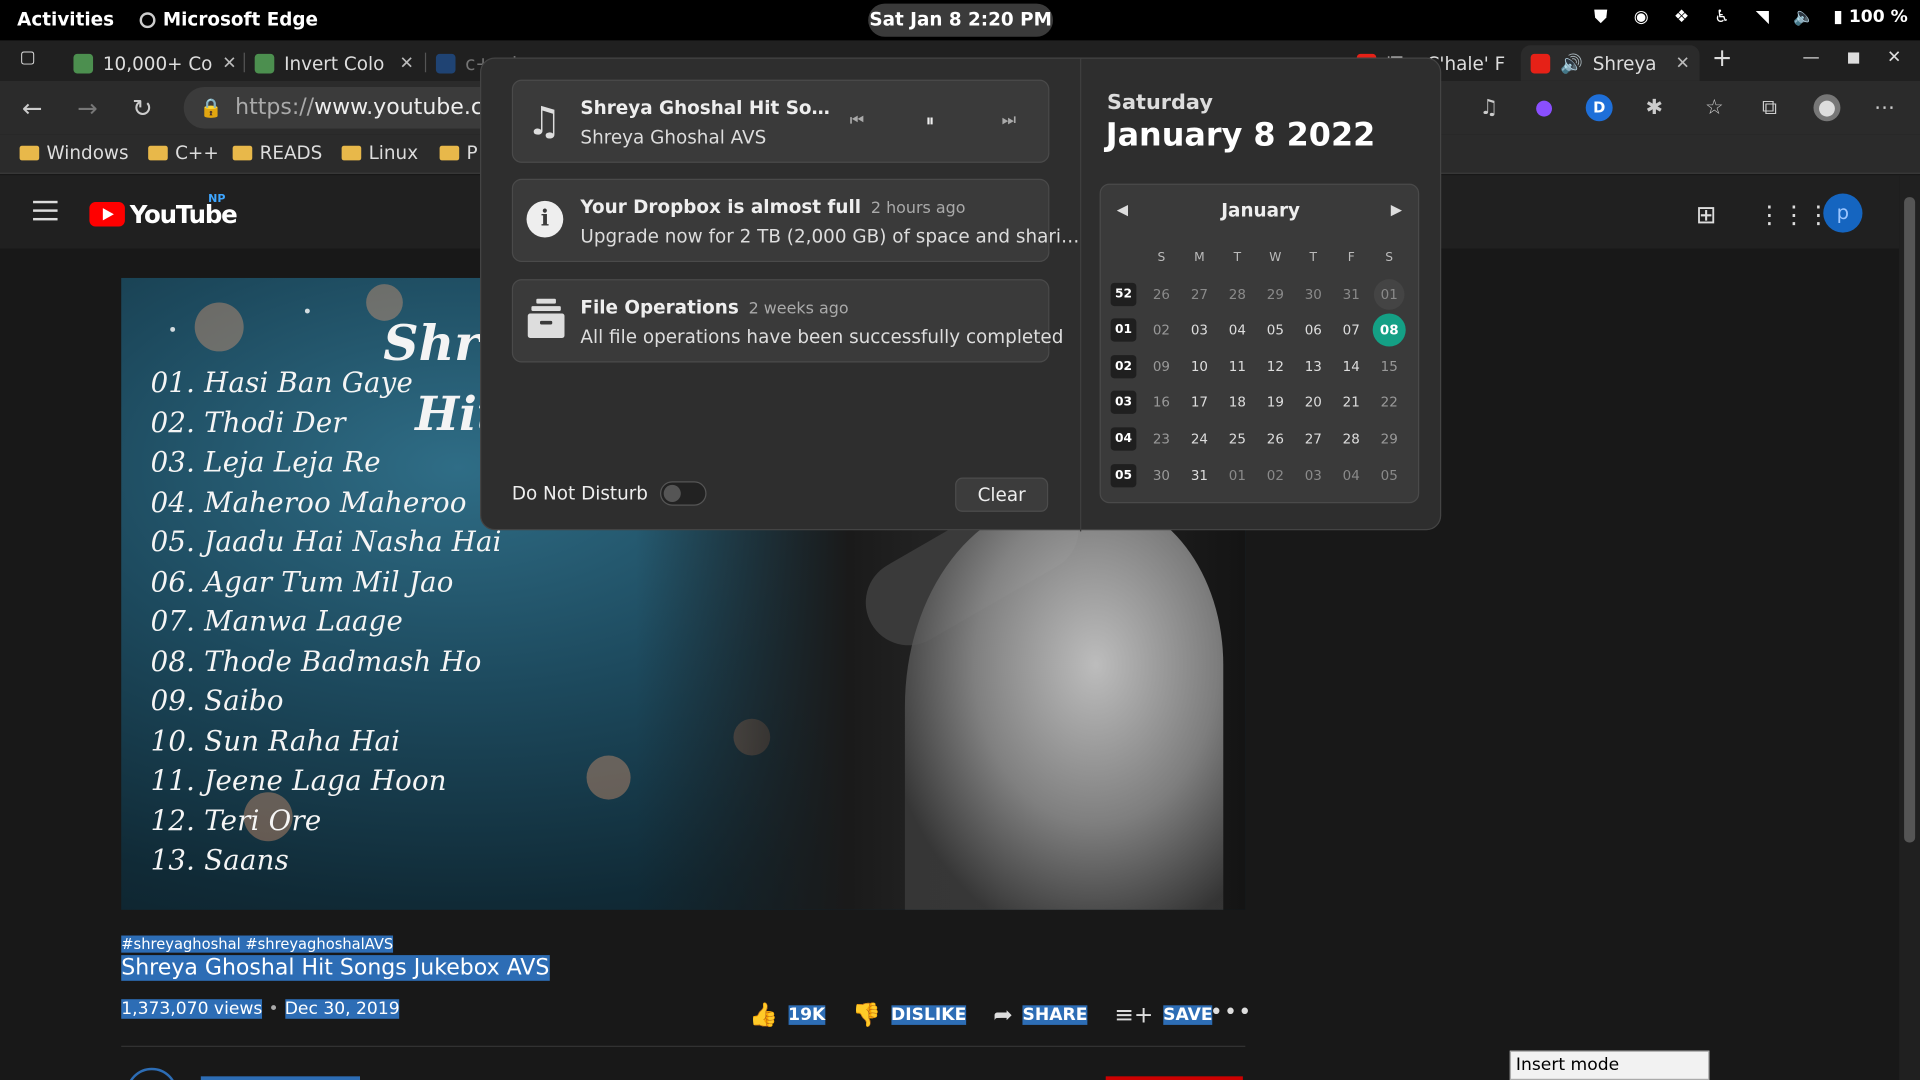  Describe the element at coordinates (277, 153) in the screenshot. I see `bookmark-folder: READS` at that location.